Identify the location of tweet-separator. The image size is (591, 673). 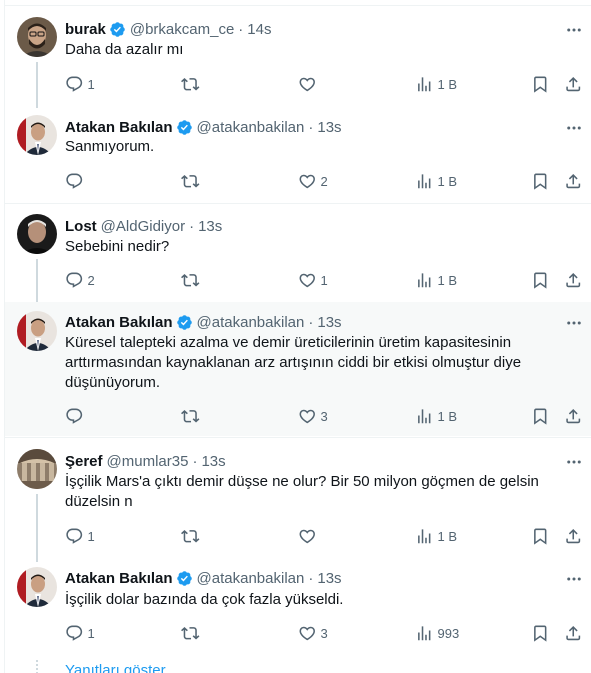
(298, 203).